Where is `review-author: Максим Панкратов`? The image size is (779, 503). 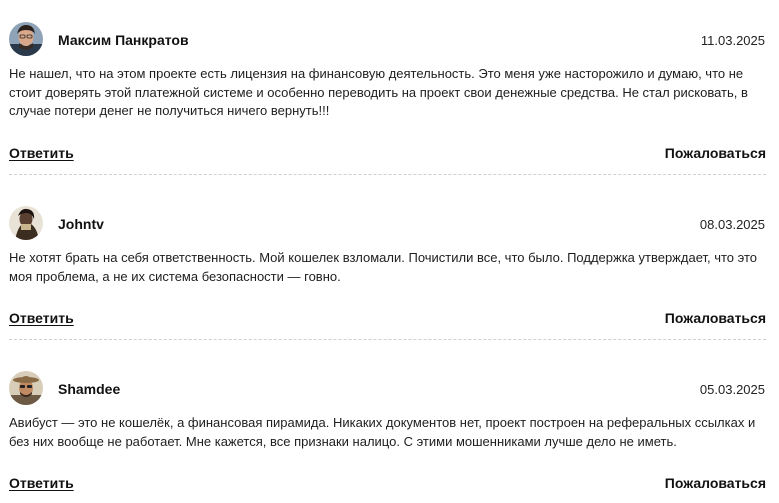
review-author: Максим Панкратов is located at coordinates (123, 40).